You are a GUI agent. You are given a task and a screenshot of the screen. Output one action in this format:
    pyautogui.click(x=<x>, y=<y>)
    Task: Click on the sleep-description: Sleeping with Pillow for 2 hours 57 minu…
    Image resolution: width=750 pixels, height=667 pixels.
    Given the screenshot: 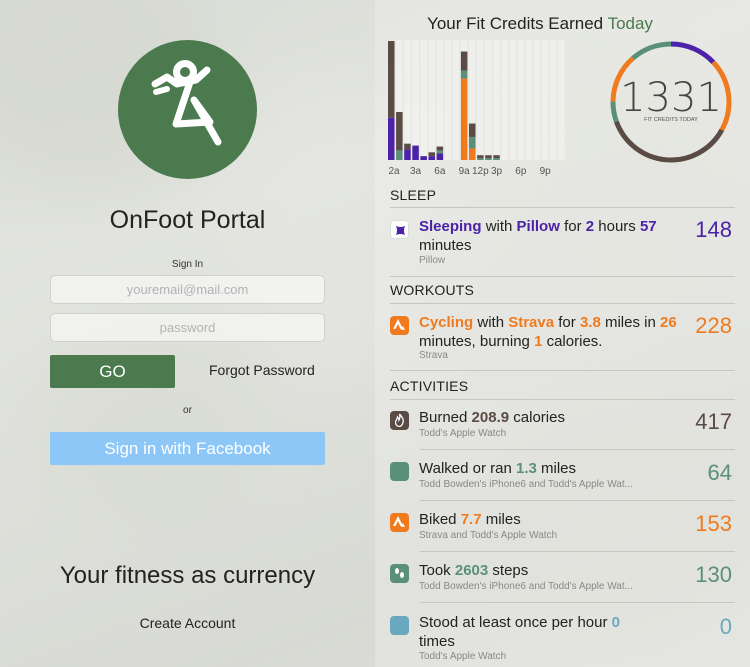 What is the action you would take?
    pyautogui.click(x=538, y=236)
    